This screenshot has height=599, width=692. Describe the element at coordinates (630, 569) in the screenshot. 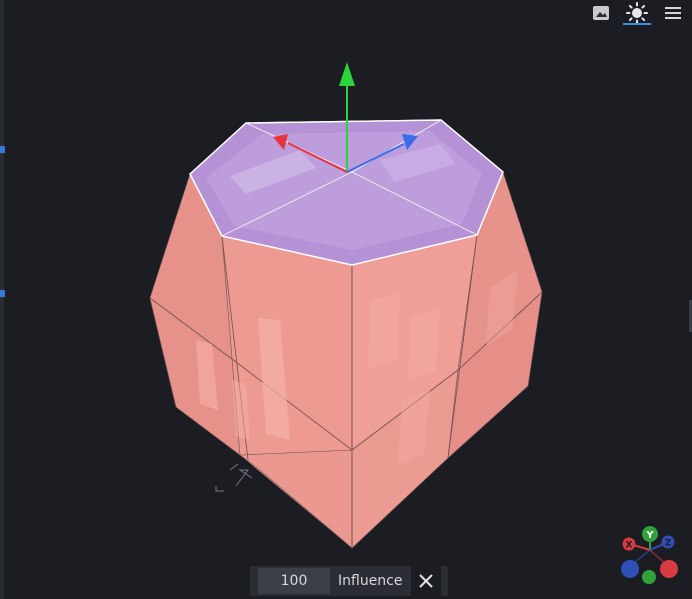

I see `axis-neg-z-handle` at that location.